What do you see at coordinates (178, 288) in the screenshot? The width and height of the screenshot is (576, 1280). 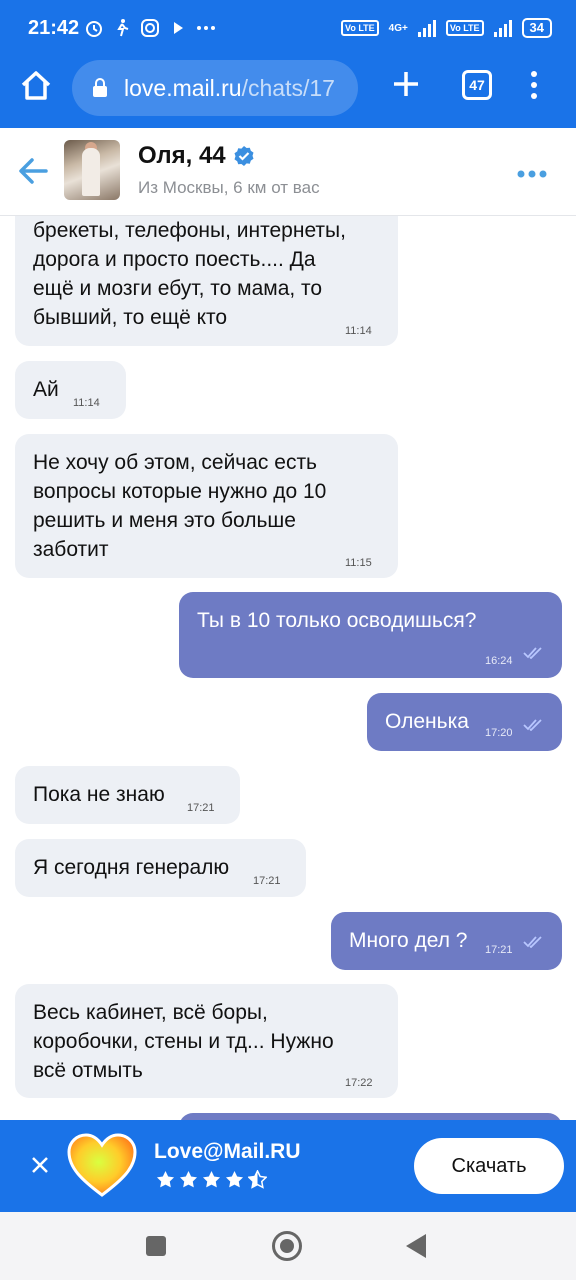 I see `message-text-line: ещё и мозги ебут, то мама, то` at bounding box center [178, 288].